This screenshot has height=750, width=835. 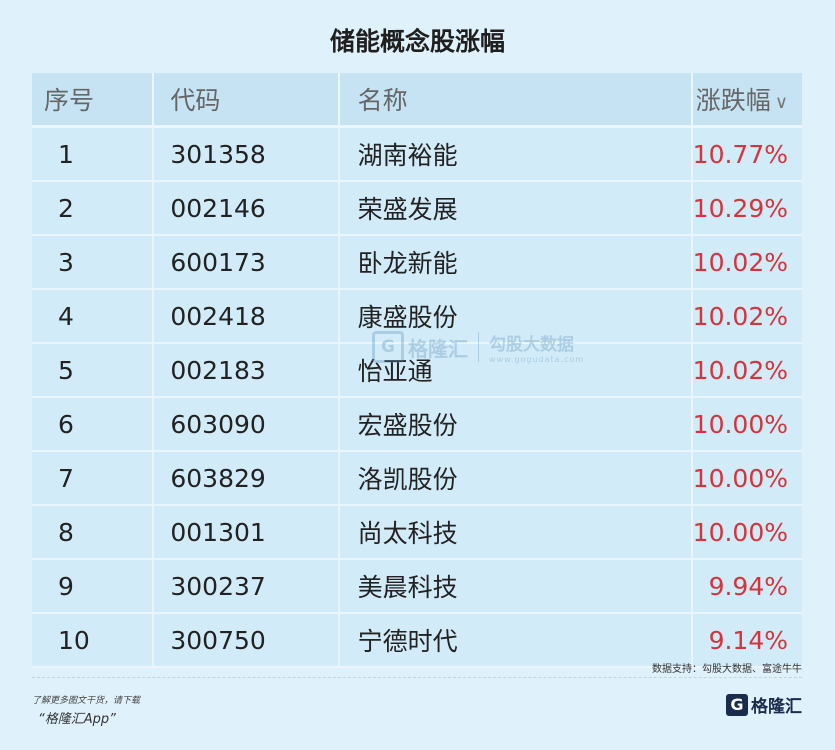 What do you see at coordinates (417, 677) in the screenshot?
I see `divider` at bounding box center [417, 677].